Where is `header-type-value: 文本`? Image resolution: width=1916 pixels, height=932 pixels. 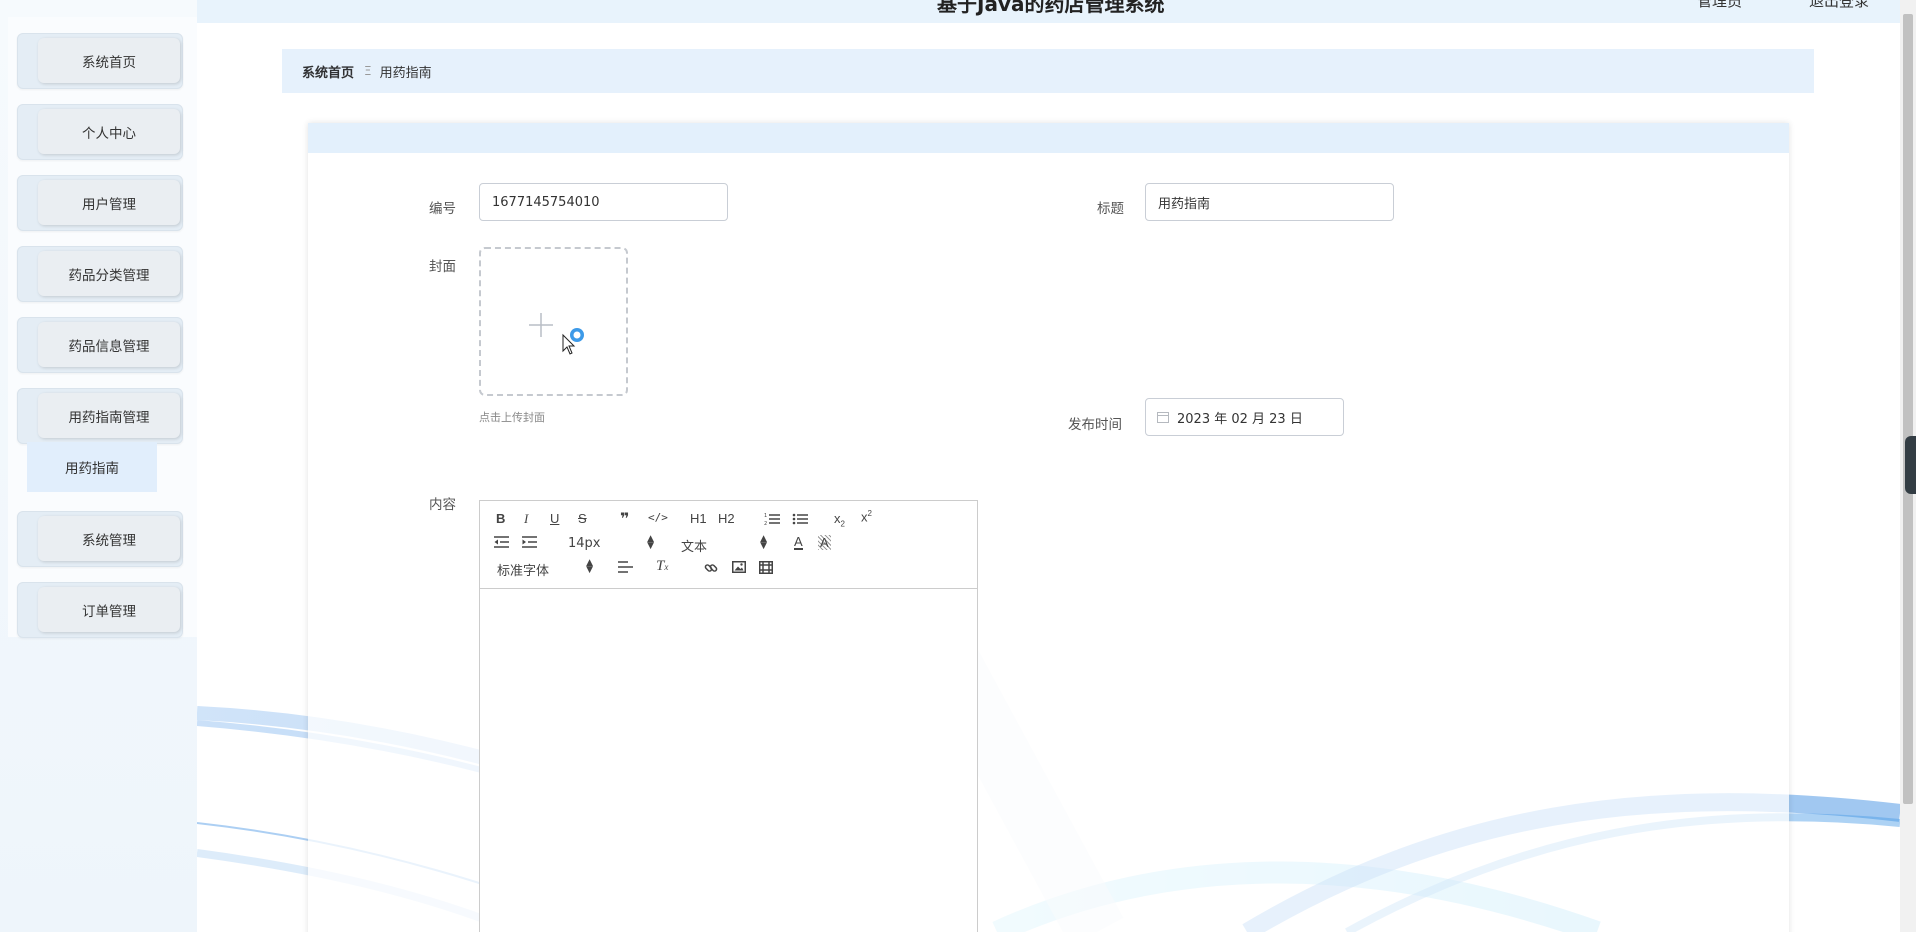 header-type-value: 文本 is located at coordinates (694, 547).